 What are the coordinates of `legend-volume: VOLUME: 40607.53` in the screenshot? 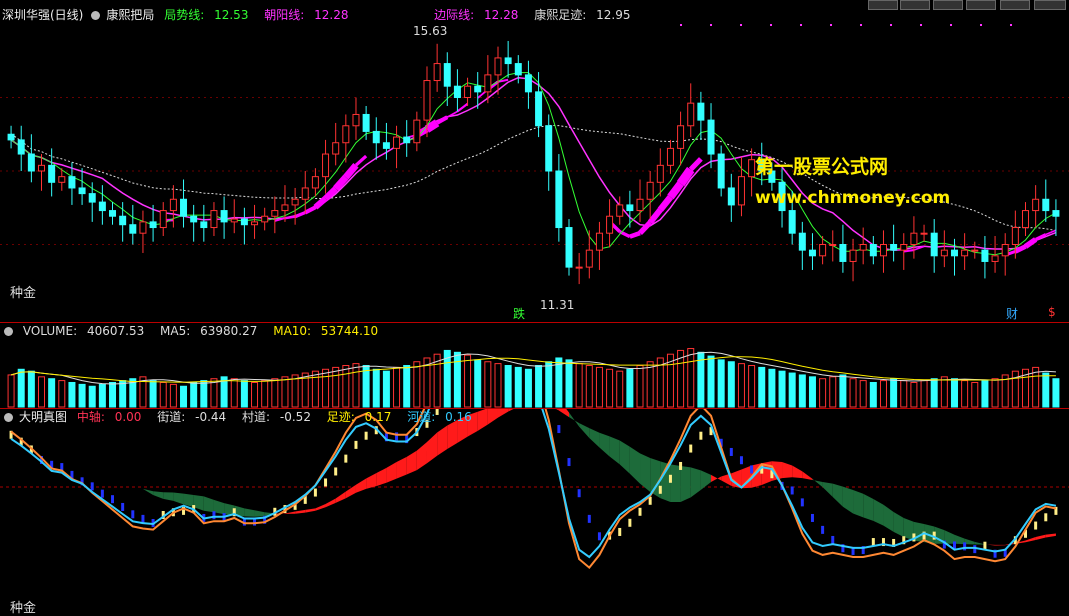 It's located at (86, 331).